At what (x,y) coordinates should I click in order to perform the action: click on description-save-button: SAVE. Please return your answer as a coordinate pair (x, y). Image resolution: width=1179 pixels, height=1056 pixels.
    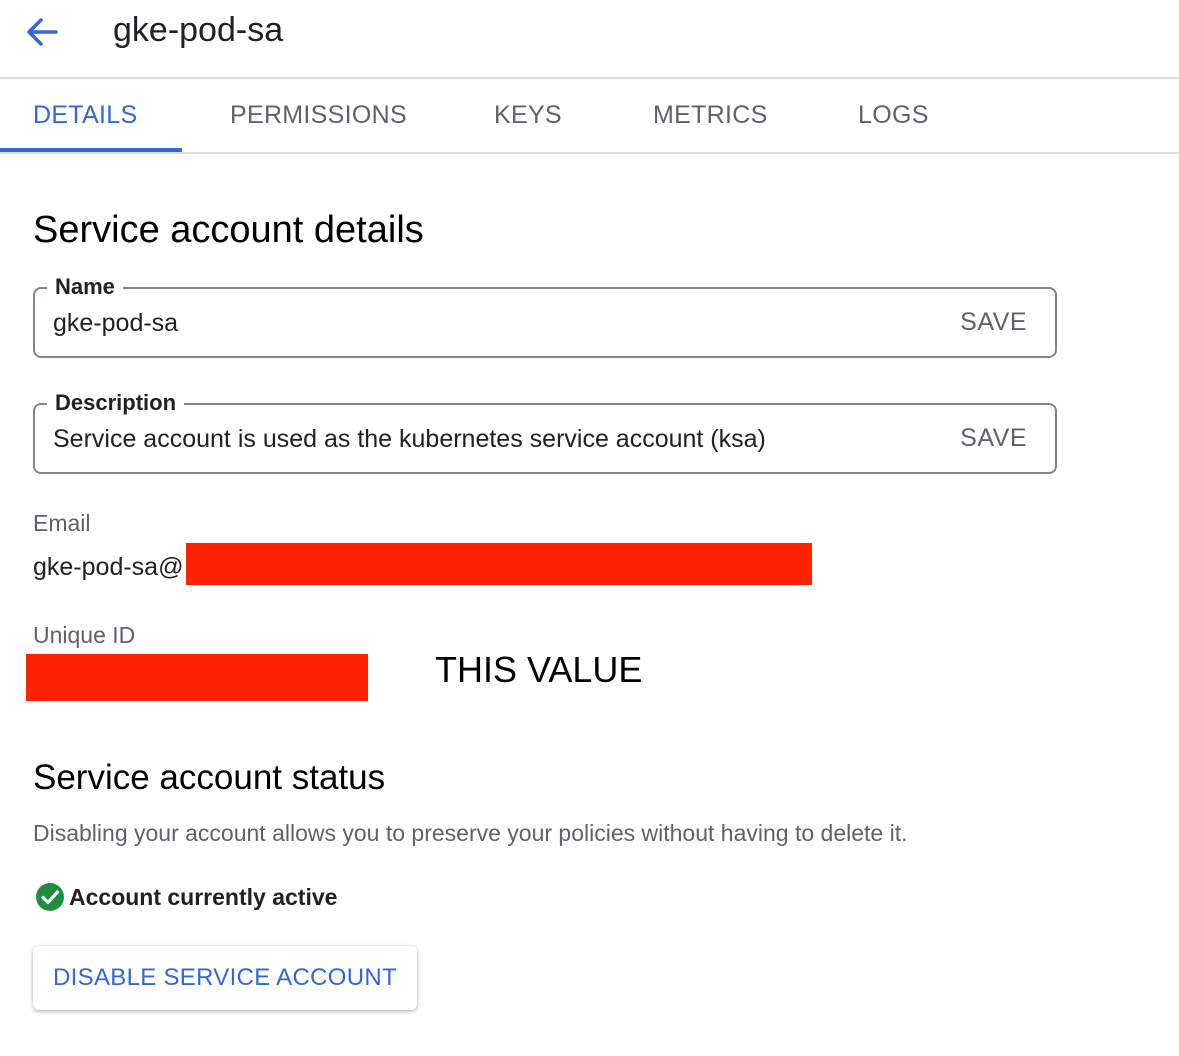
    Looking at the image, I should click on (993, 438).